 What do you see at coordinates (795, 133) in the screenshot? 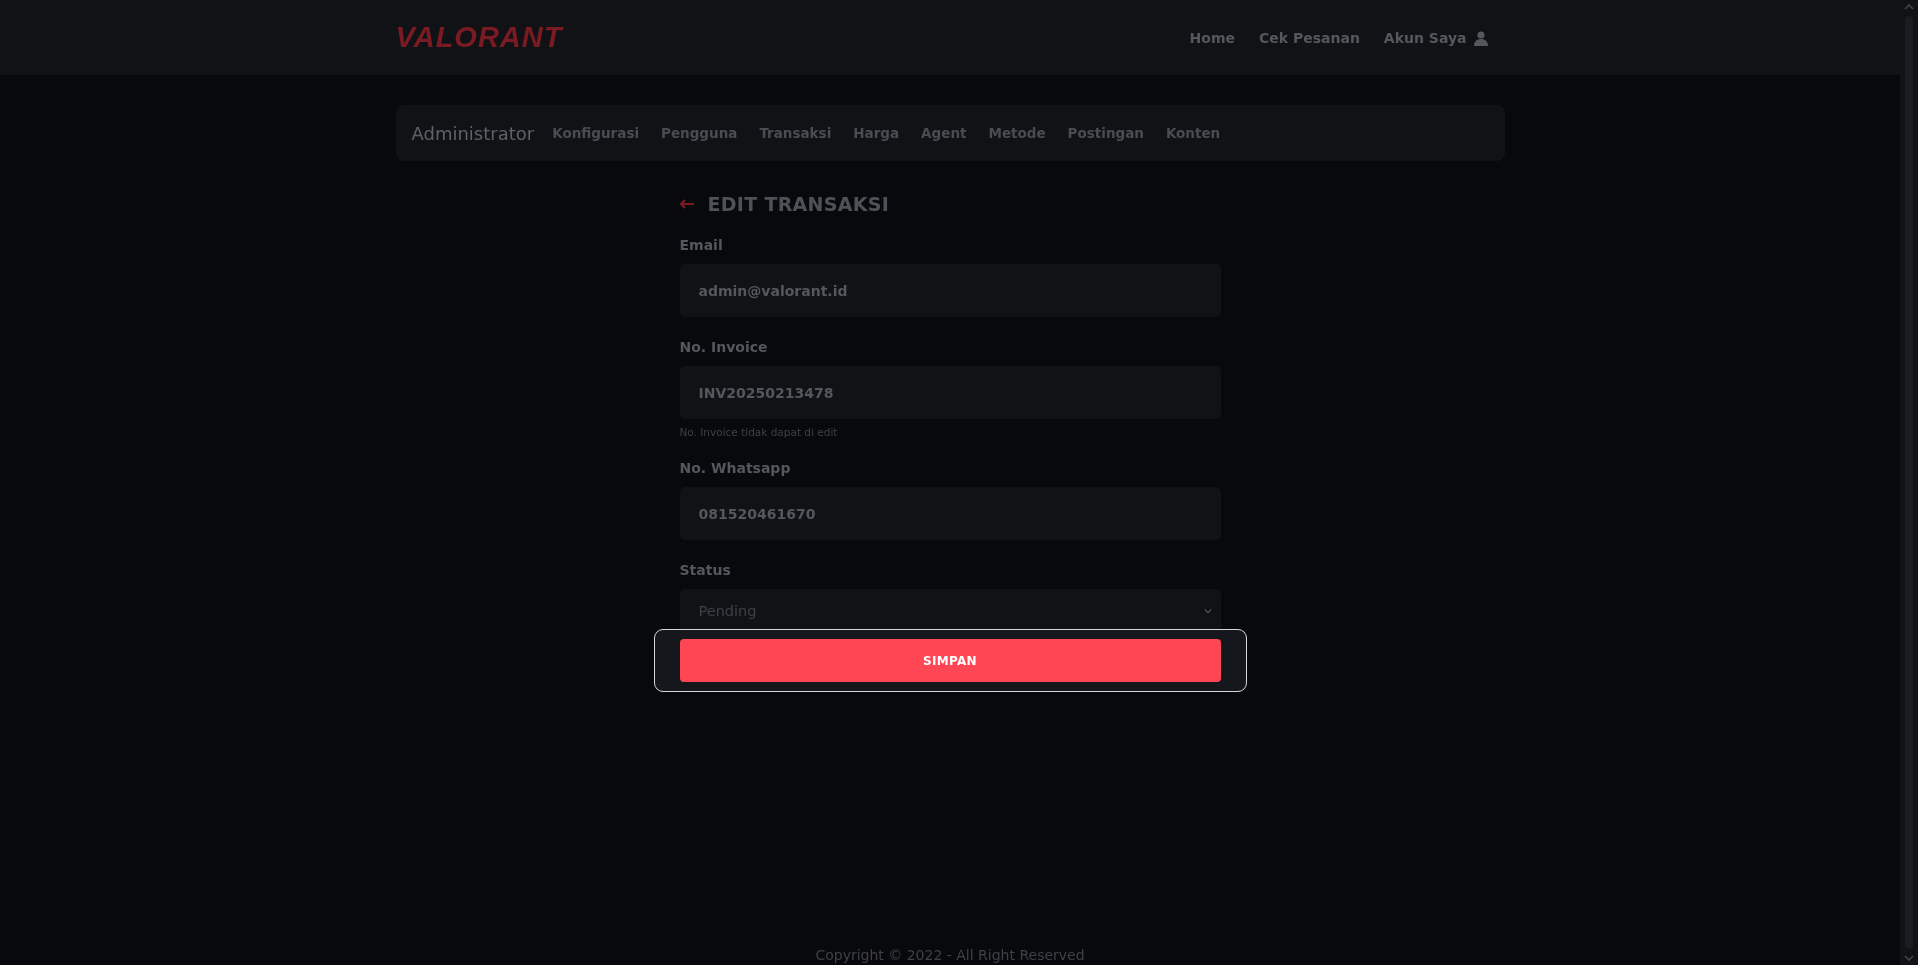
I see `admin-menu-link: Transaksi` at bounding box center [795, 133].